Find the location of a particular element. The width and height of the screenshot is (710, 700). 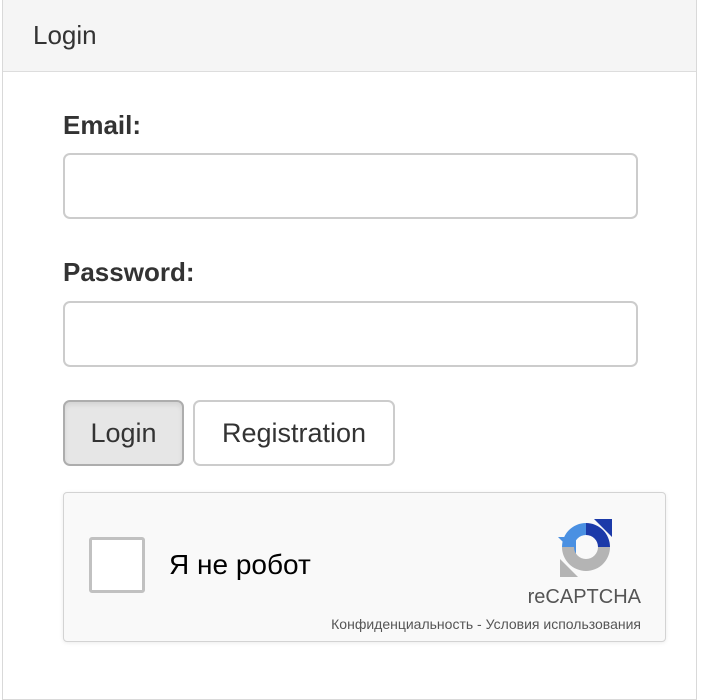

password-label: Password: is located at coordinates (129, 272).